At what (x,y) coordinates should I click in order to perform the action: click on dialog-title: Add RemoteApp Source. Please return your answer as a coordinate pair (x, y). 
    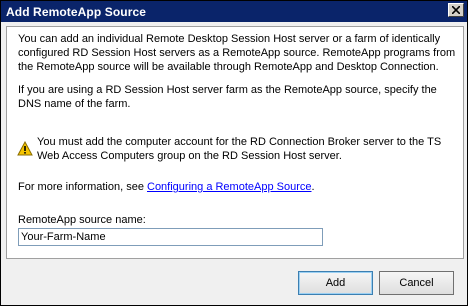
    Looking at the image, I should click on (76, 12).